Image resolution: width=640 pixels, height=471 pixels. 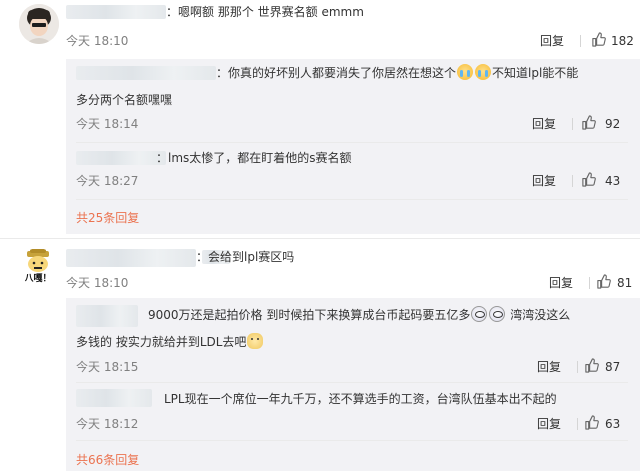 I want to click on reply-text: ：lms太惨了，都在盯着他的s赛名额, so click(x=254, y=158).